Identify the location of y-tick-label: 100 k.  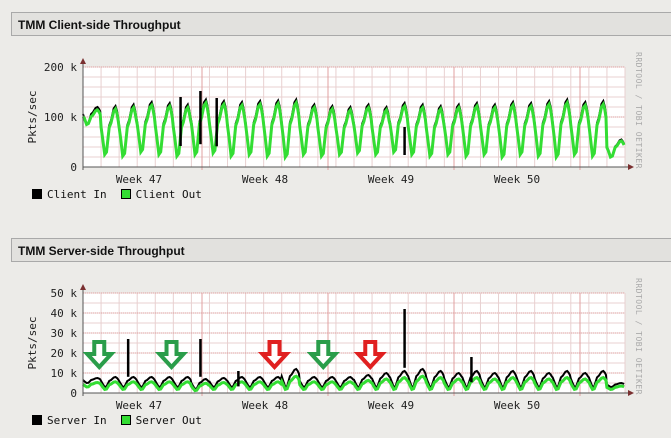
(60, 117).